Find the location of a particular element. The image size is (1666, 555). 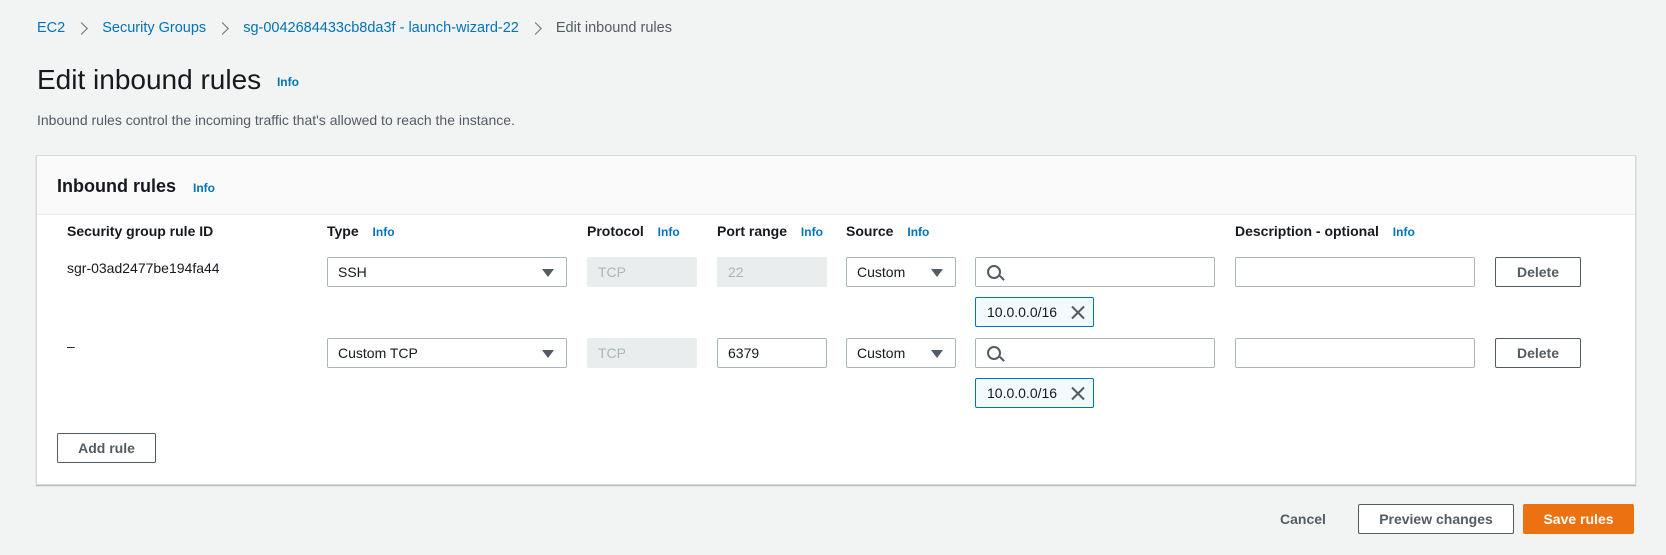

type-select: Custom TCP is located at coordinates (447, 353).